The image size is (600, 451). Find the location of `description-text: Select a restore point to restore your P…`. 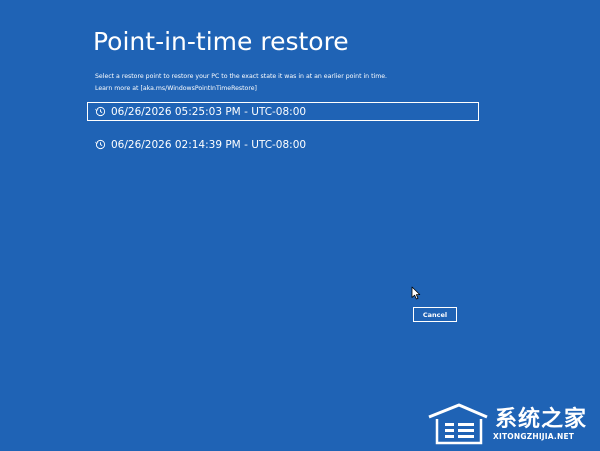

description-text: Select a restore point to restore your P… is located at coordinates (241, 76).